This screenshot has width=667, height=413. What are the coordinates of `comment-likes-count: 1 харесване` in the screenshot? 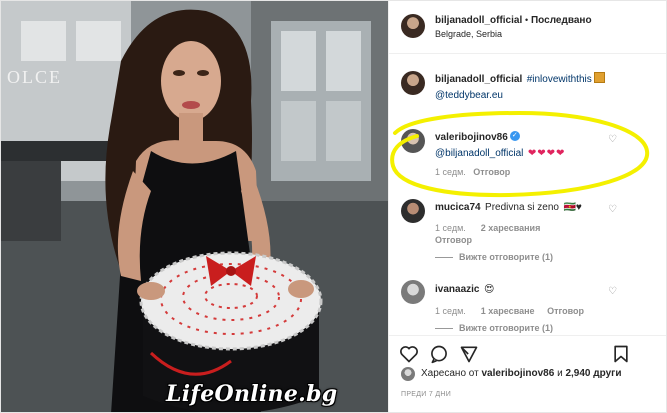 It's located at (508, 311).